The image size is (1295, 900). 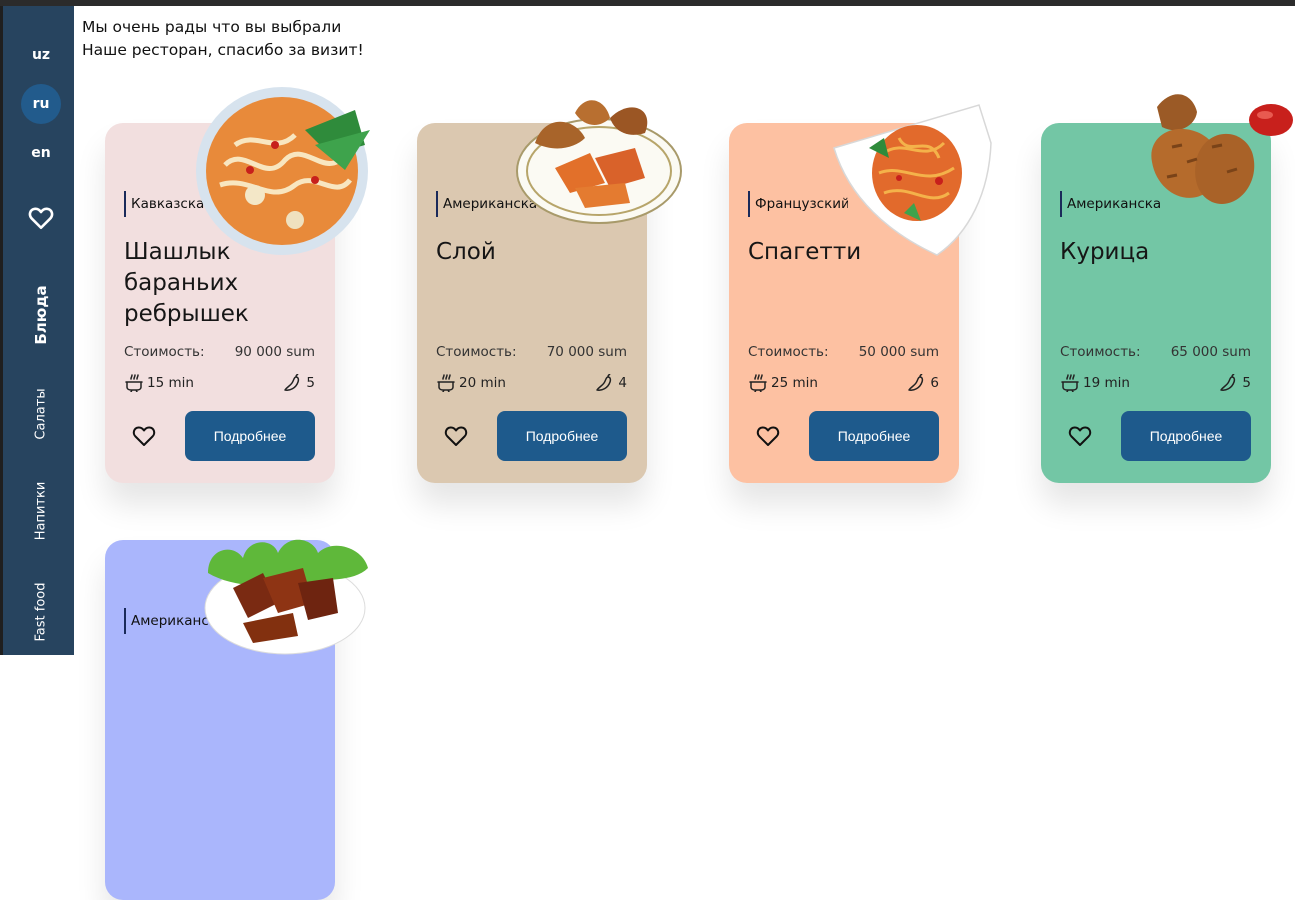 I want to click on spice-level-value: 6, so click(x=934, y=383).